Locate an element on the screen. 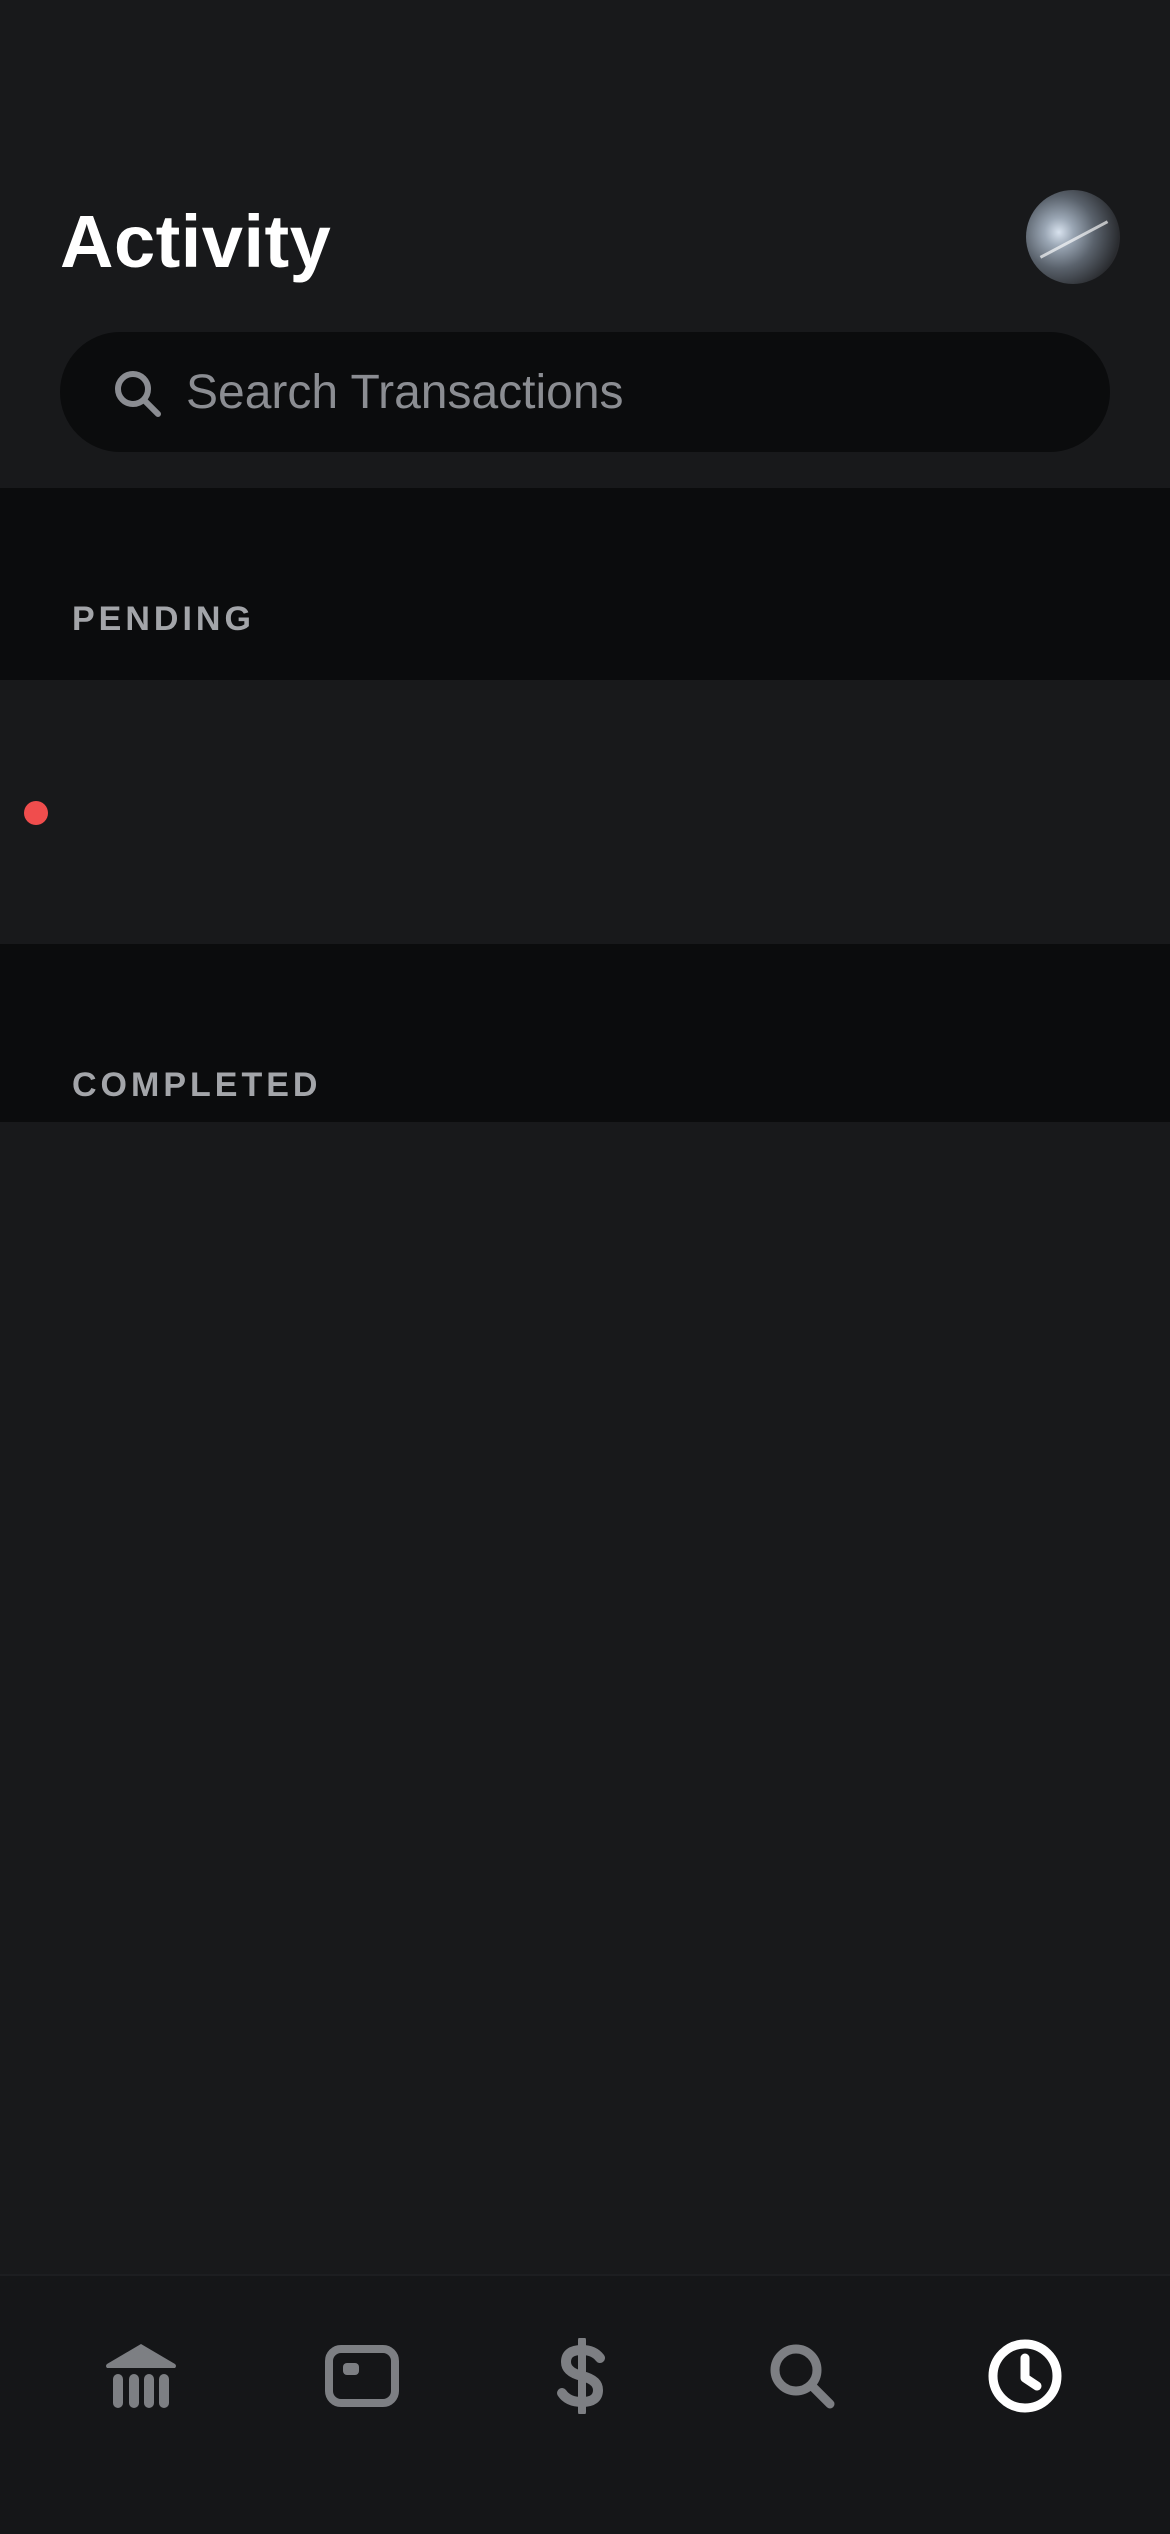 Image resolution: width=1170 pixels, height=2534 pixels. pending-transaction-row is located at coordinates (585, 812).